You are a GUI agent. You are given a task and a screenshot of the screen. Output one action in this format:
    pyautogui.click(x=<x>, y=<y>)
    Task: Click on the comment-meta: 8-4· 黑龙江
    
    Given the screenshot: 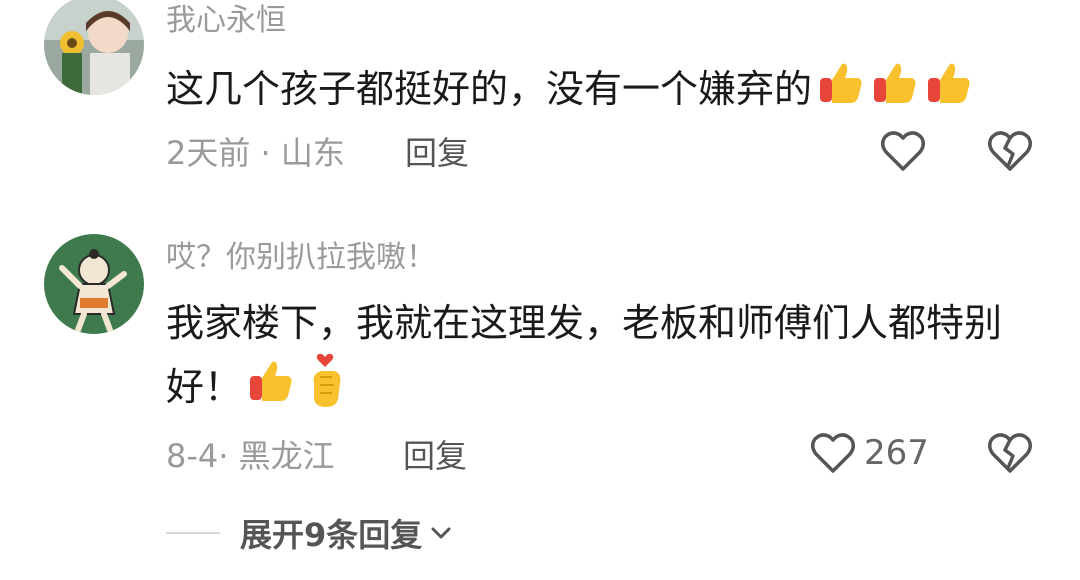 What is the action you would take?
    pyautogui.click(x=250, y=456)
    